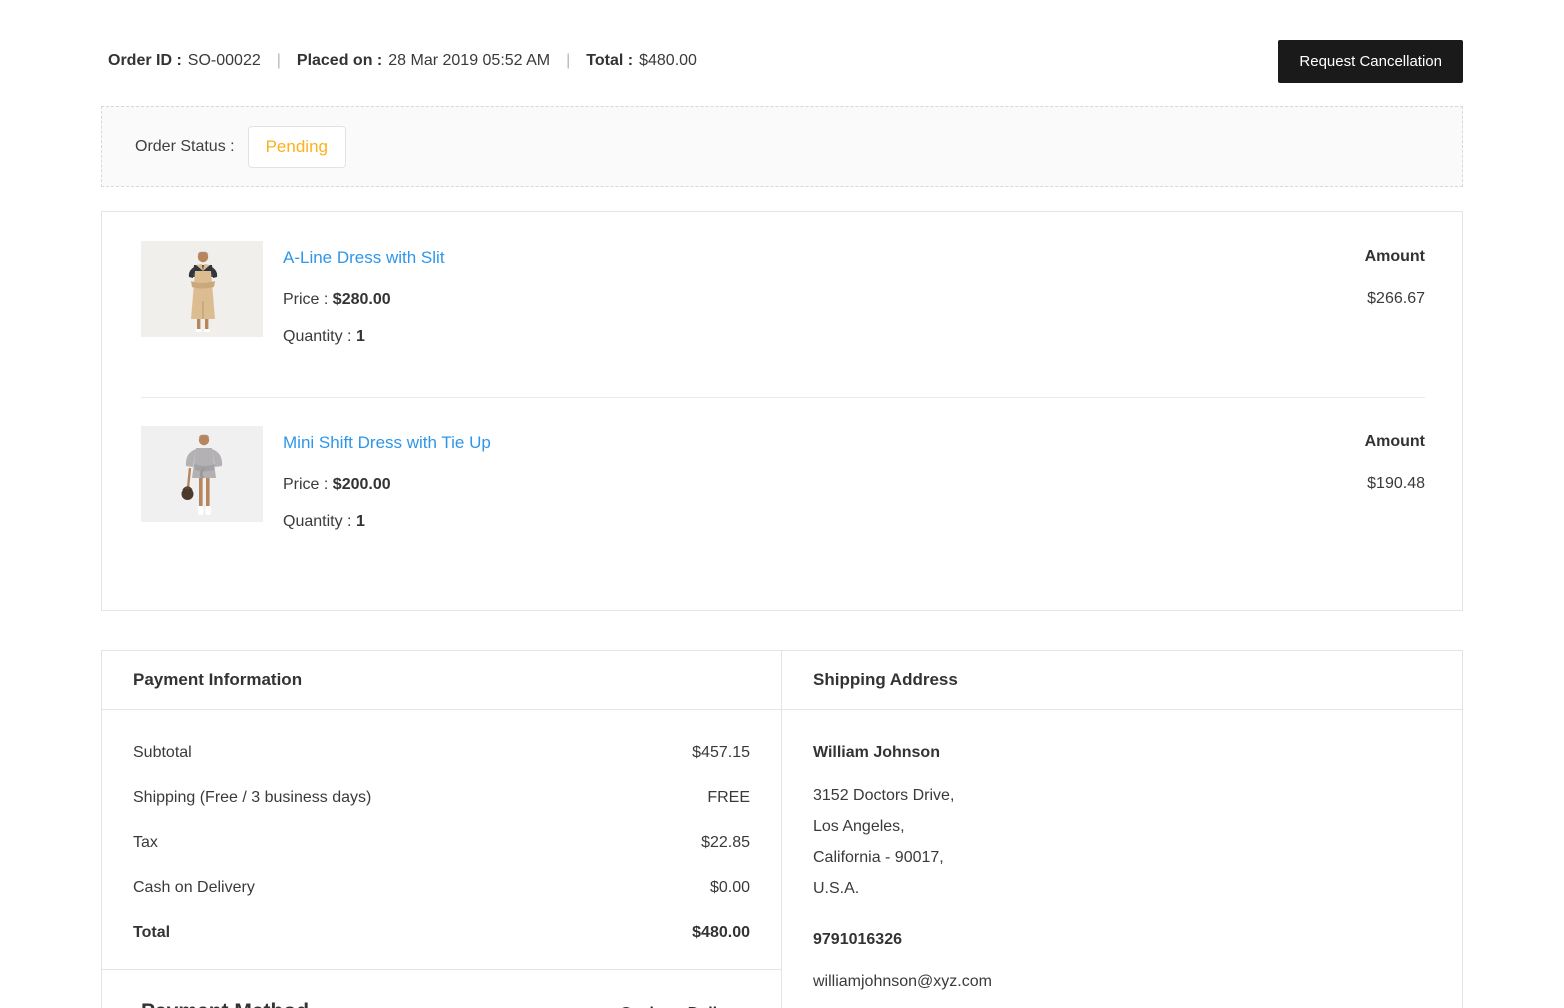 This screenshot has height=1008, width=1564. What do you see at coordinates (721, 752) in the screenshot?
I see `payment-row-value: $457.15` at bounding box center [721, 752].